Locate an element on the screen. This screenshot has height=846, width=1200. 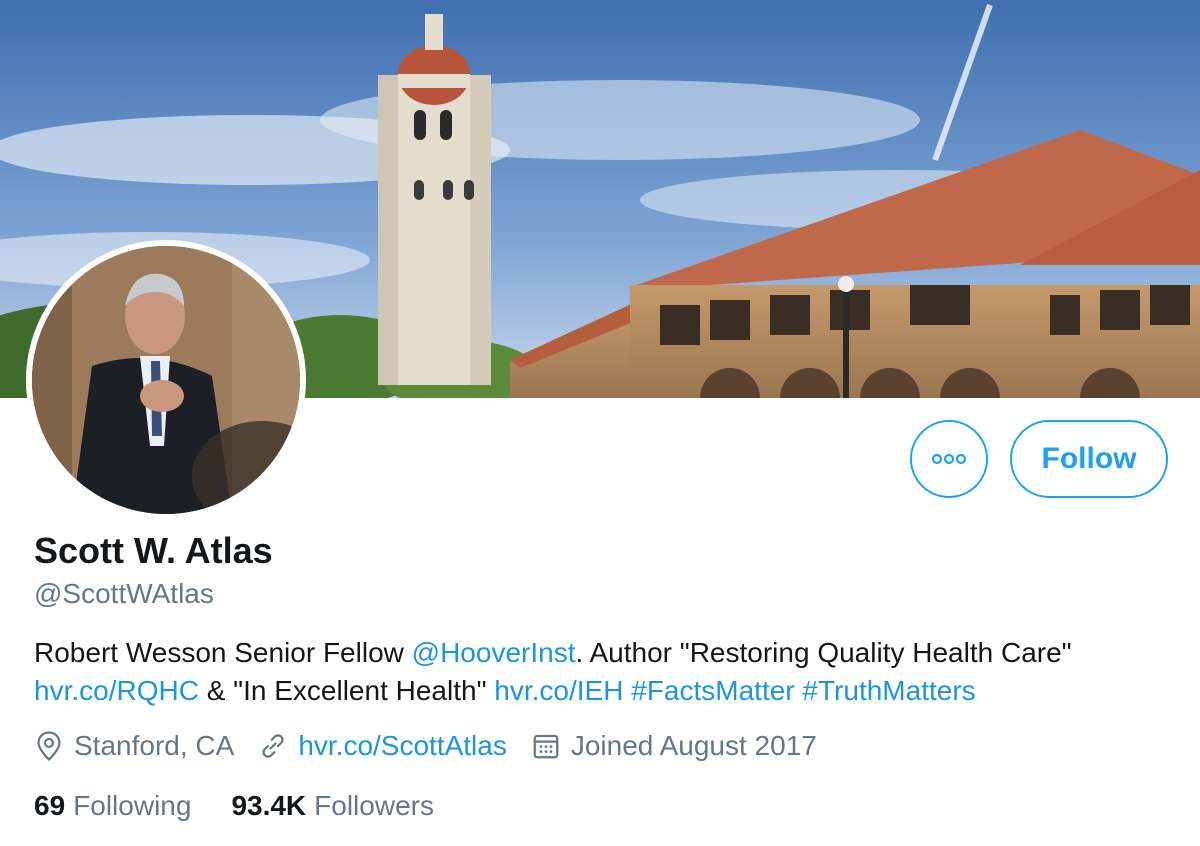
followers-label: Followers is located at coordinates (374, 805).